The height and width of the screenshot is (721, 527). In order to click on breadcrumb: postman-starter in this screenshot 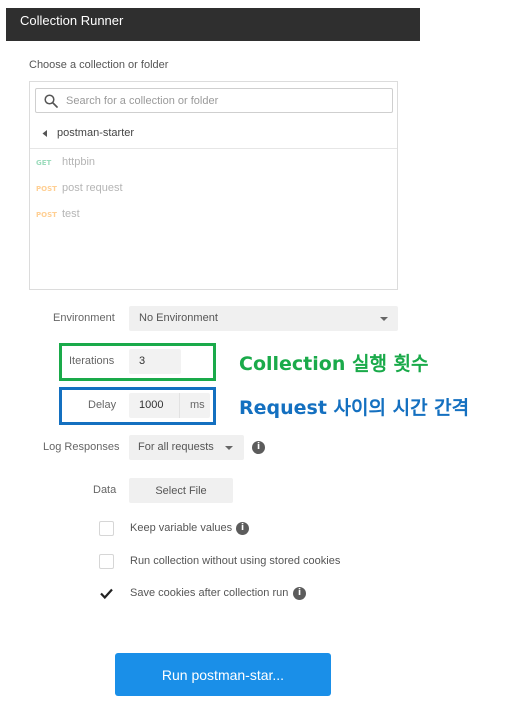, I will do `click(213, 133)`.